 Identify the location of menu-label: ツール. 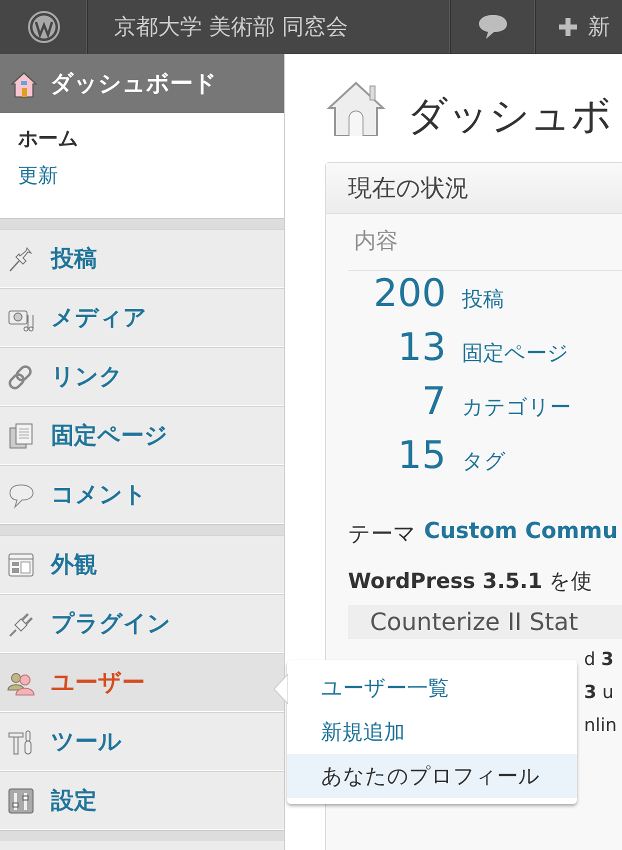
(86, 742).